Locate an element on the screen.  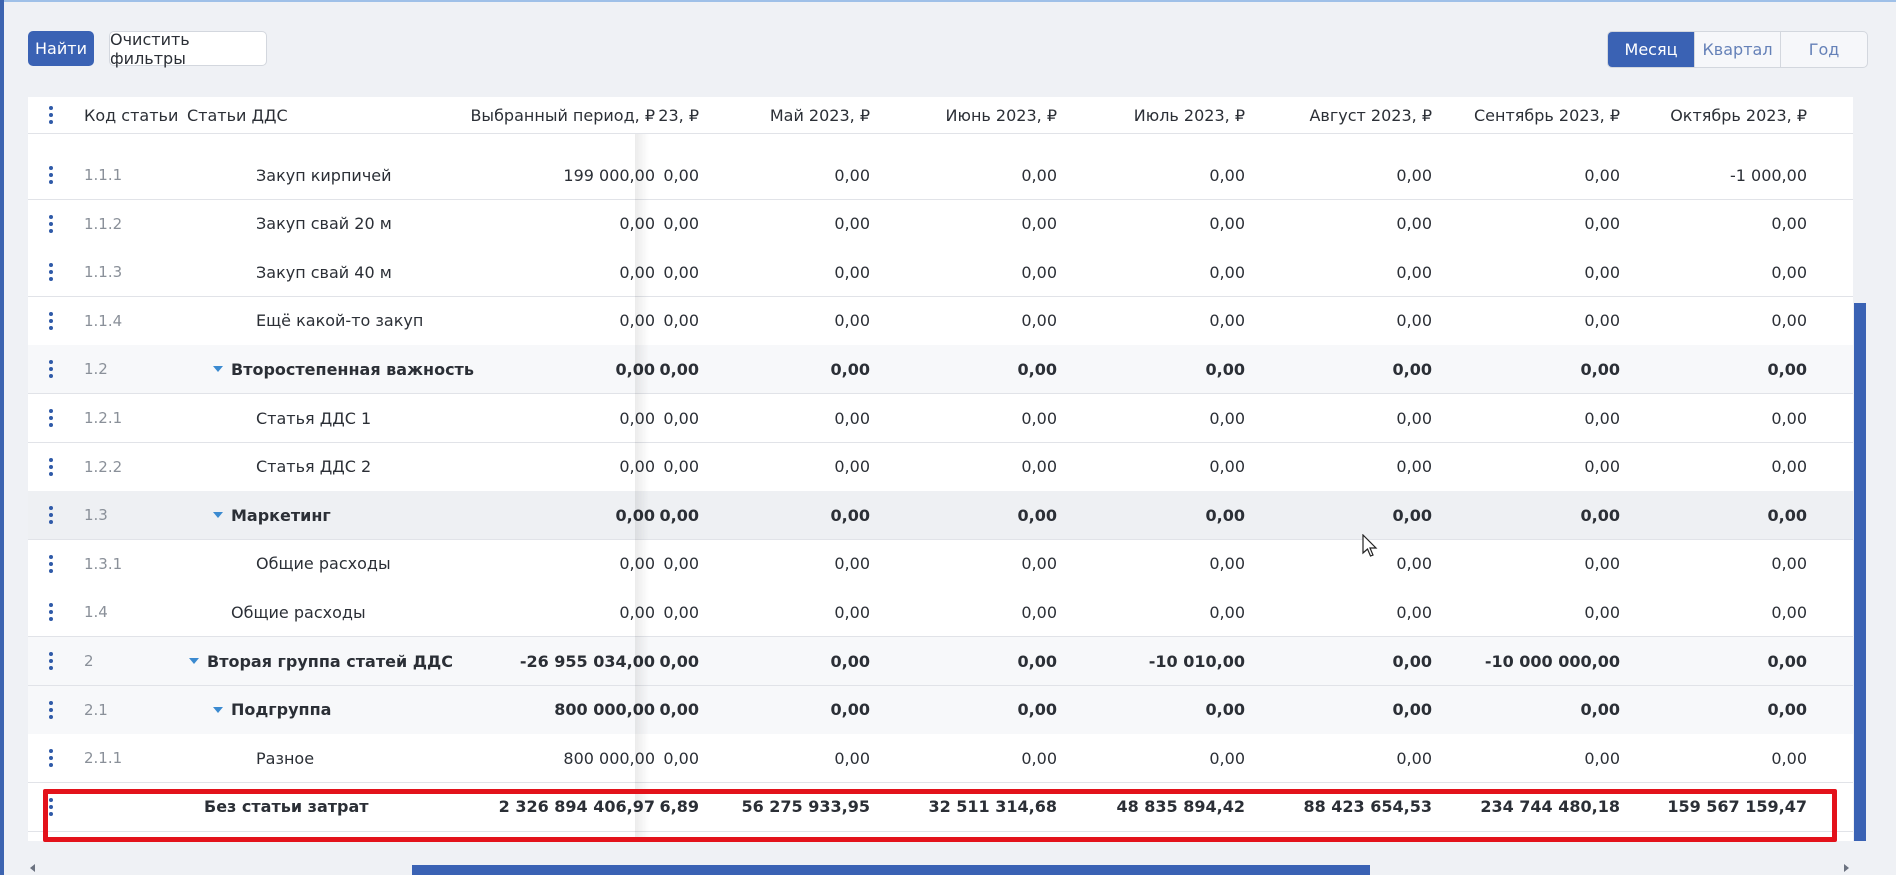
window-left-edge is located at coordinates (2, 437).